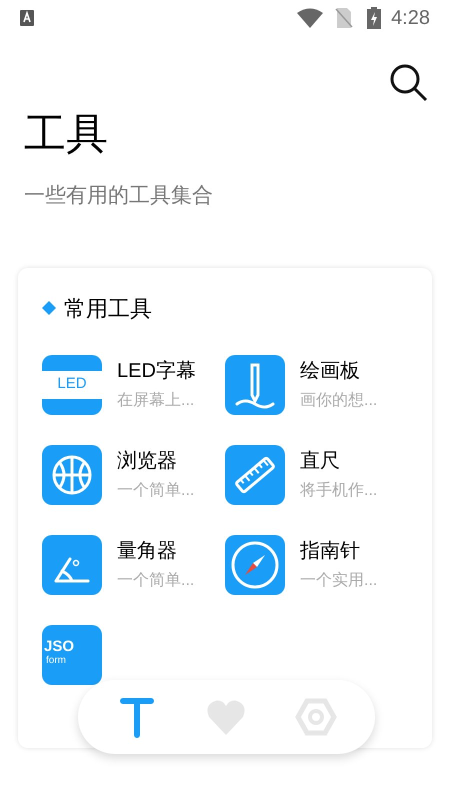 Image resolution: width=450 pixels, height=799 pixels. I want to click on tool-name: 绘画板, so click(339, 371).